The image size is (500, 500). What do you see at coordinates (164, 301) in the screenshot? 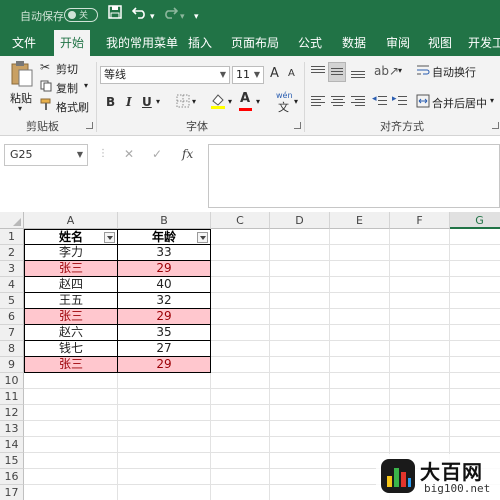
I see `table-cell-age: 32` at bounding box center [164, 301].